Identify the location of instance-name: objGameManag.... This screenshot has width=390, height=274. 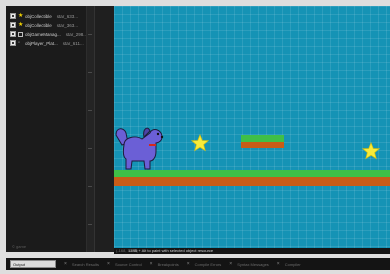
(43, 34).